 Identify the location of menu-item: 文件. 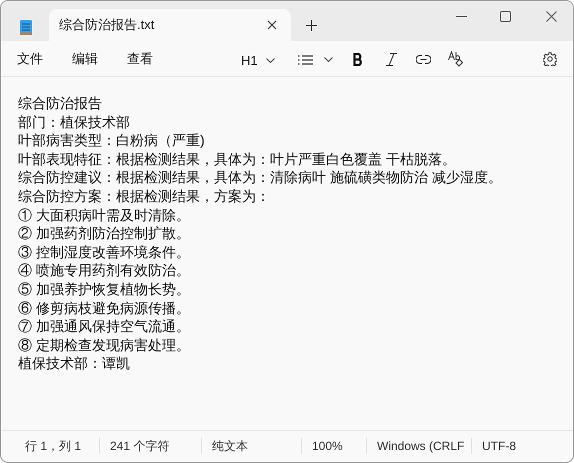
(30, 58).